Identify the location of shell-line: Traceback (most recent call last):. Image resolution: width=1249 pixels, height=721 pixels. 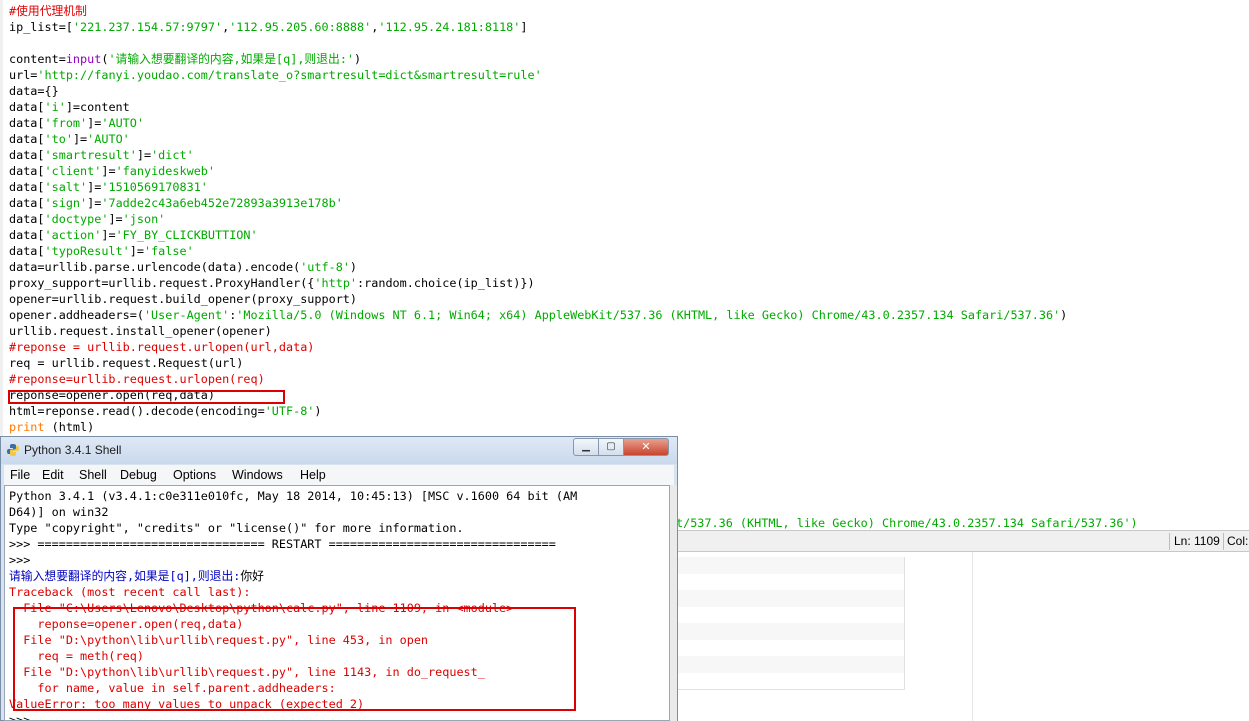
(293, 592).